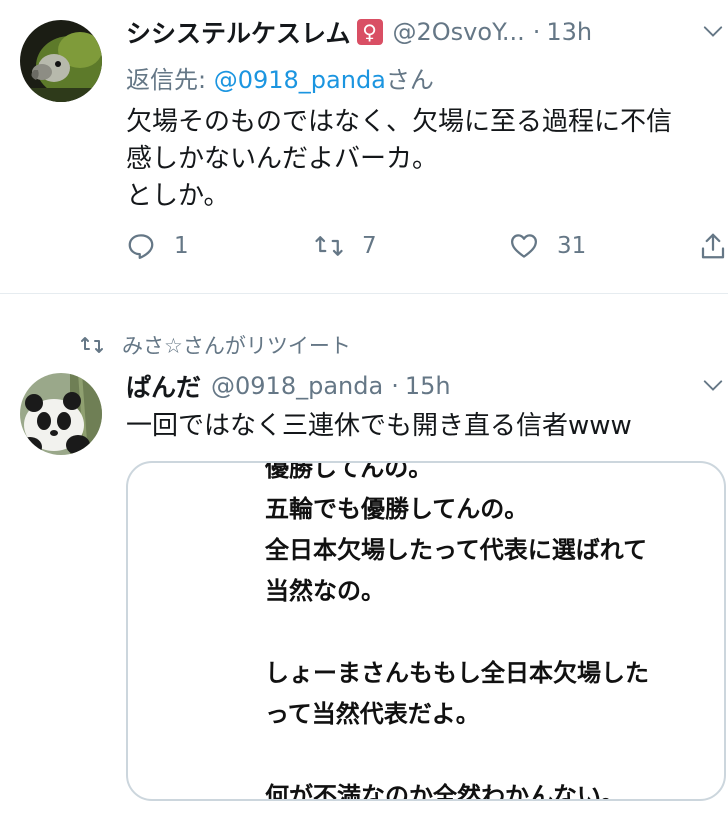 The image size is (728, 831). I want to click on display-name: シシステルケスレム, so click(238, 32).